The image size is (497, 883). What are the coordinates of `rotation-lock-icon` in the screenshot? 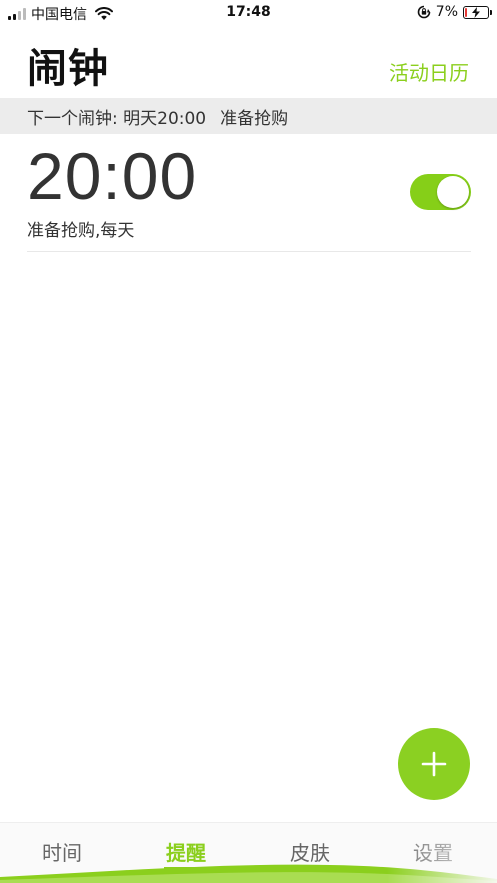 It's located at (424, 12).